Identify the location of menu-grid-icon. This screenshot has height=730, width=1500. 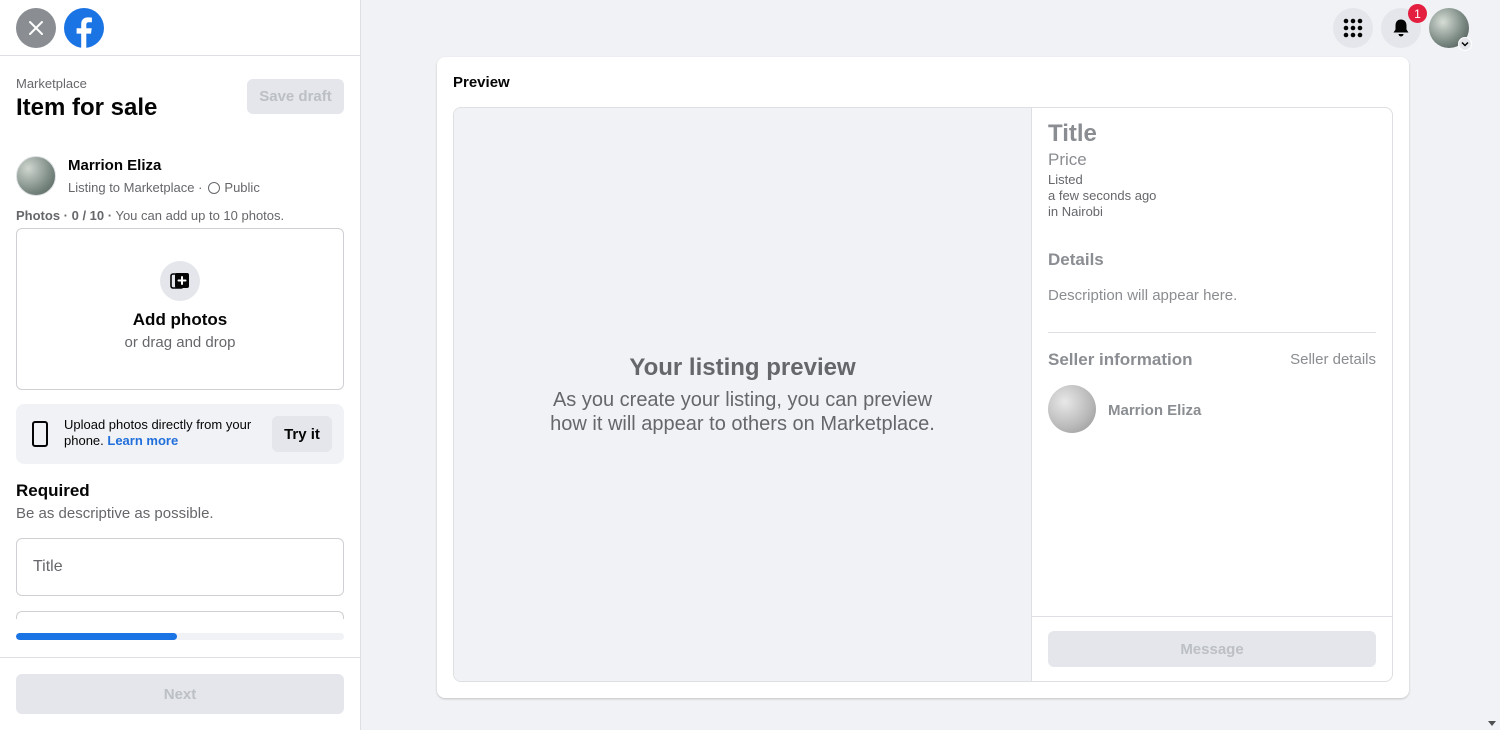
(1353, 28).